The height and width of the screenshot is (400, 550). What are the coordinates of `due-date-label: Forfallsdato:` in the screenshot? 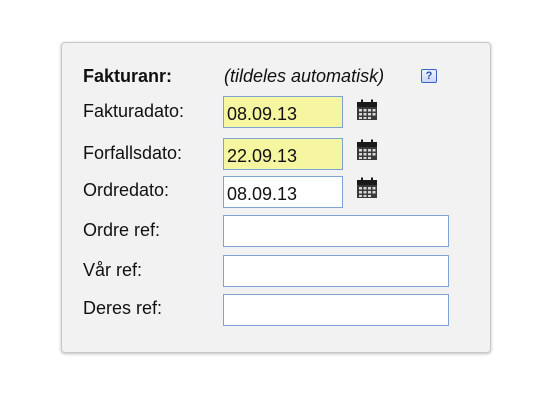 It's located at (133, 153).